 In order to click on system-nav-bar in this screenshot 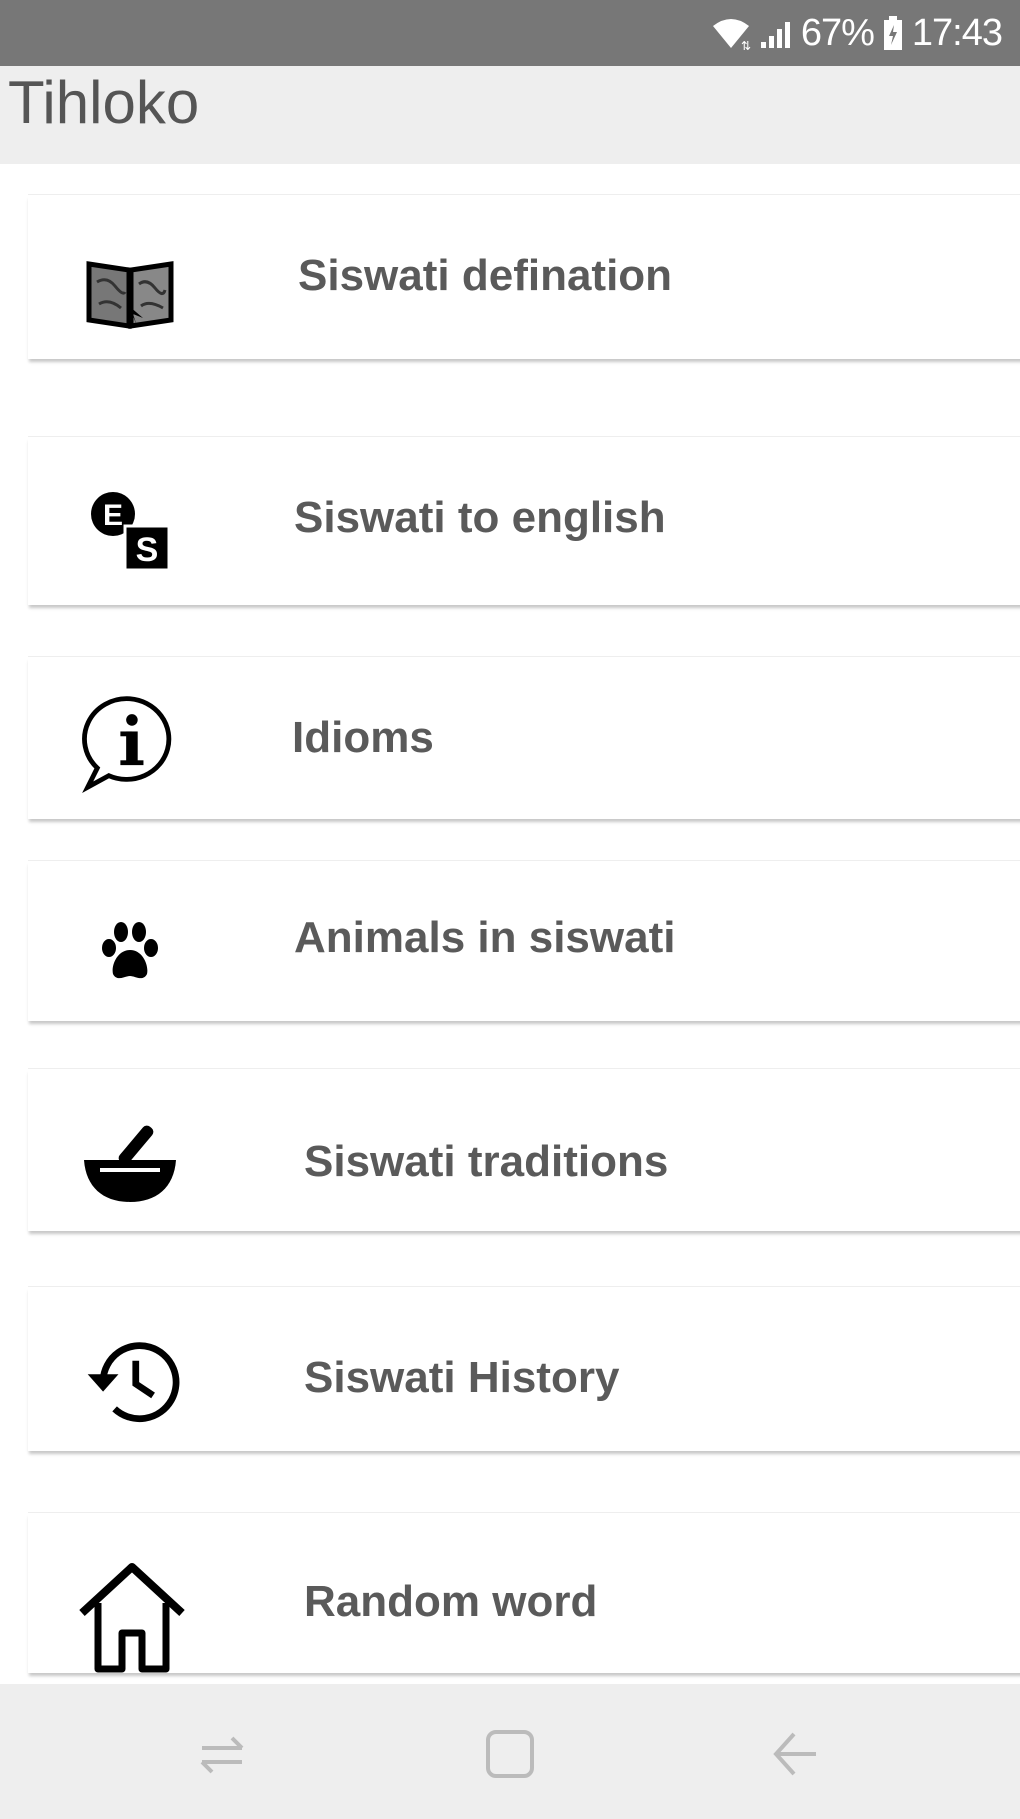, I will do `click(510, 1751)`.